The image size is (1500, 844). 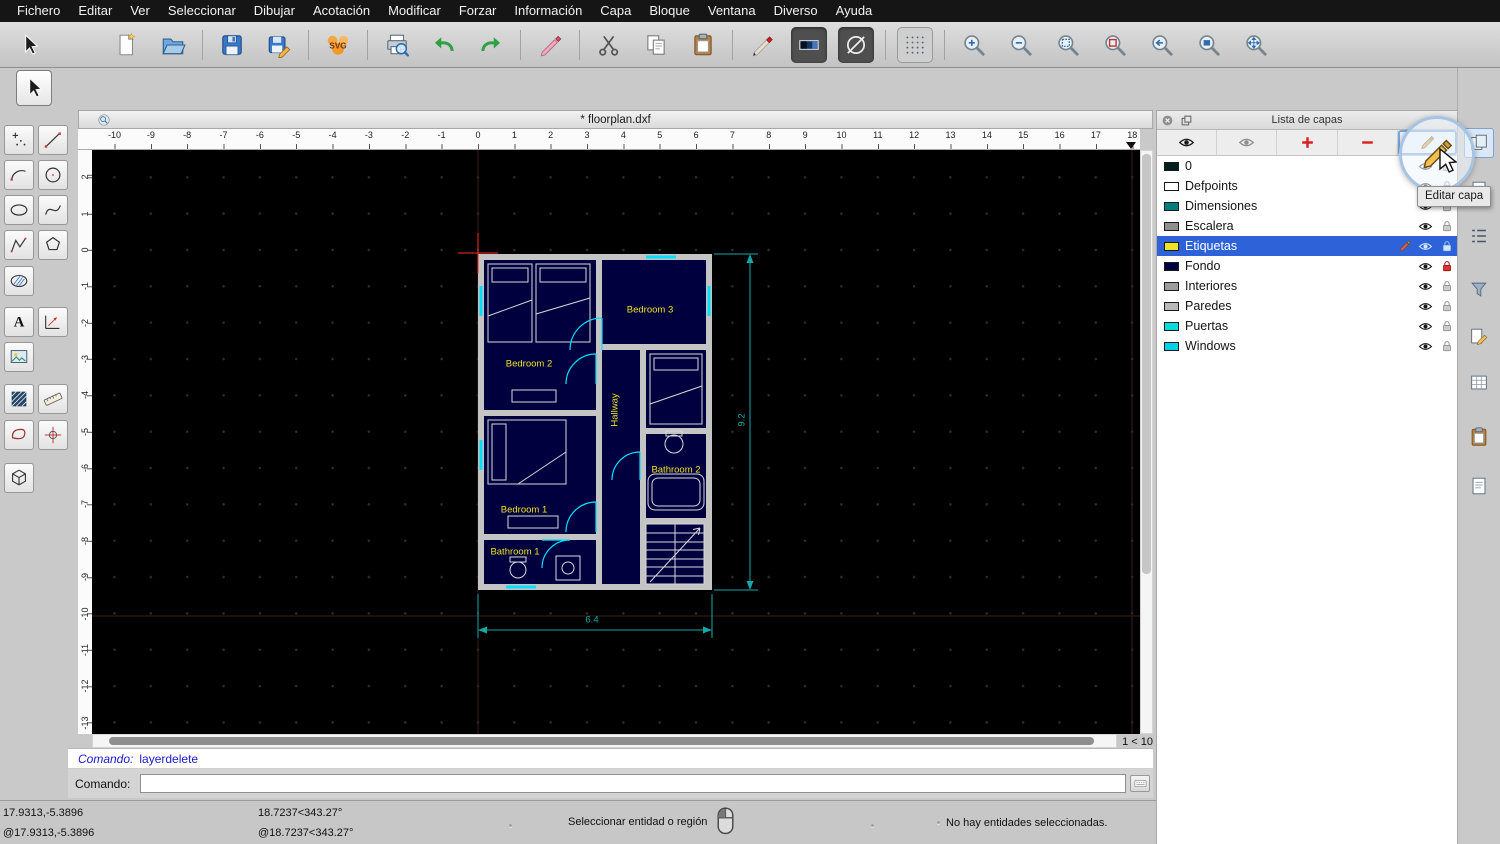 What do you see at coordinates (19, 175) in the screenshot?
I see `arc-tool-button` at bounding box center [19, 175].